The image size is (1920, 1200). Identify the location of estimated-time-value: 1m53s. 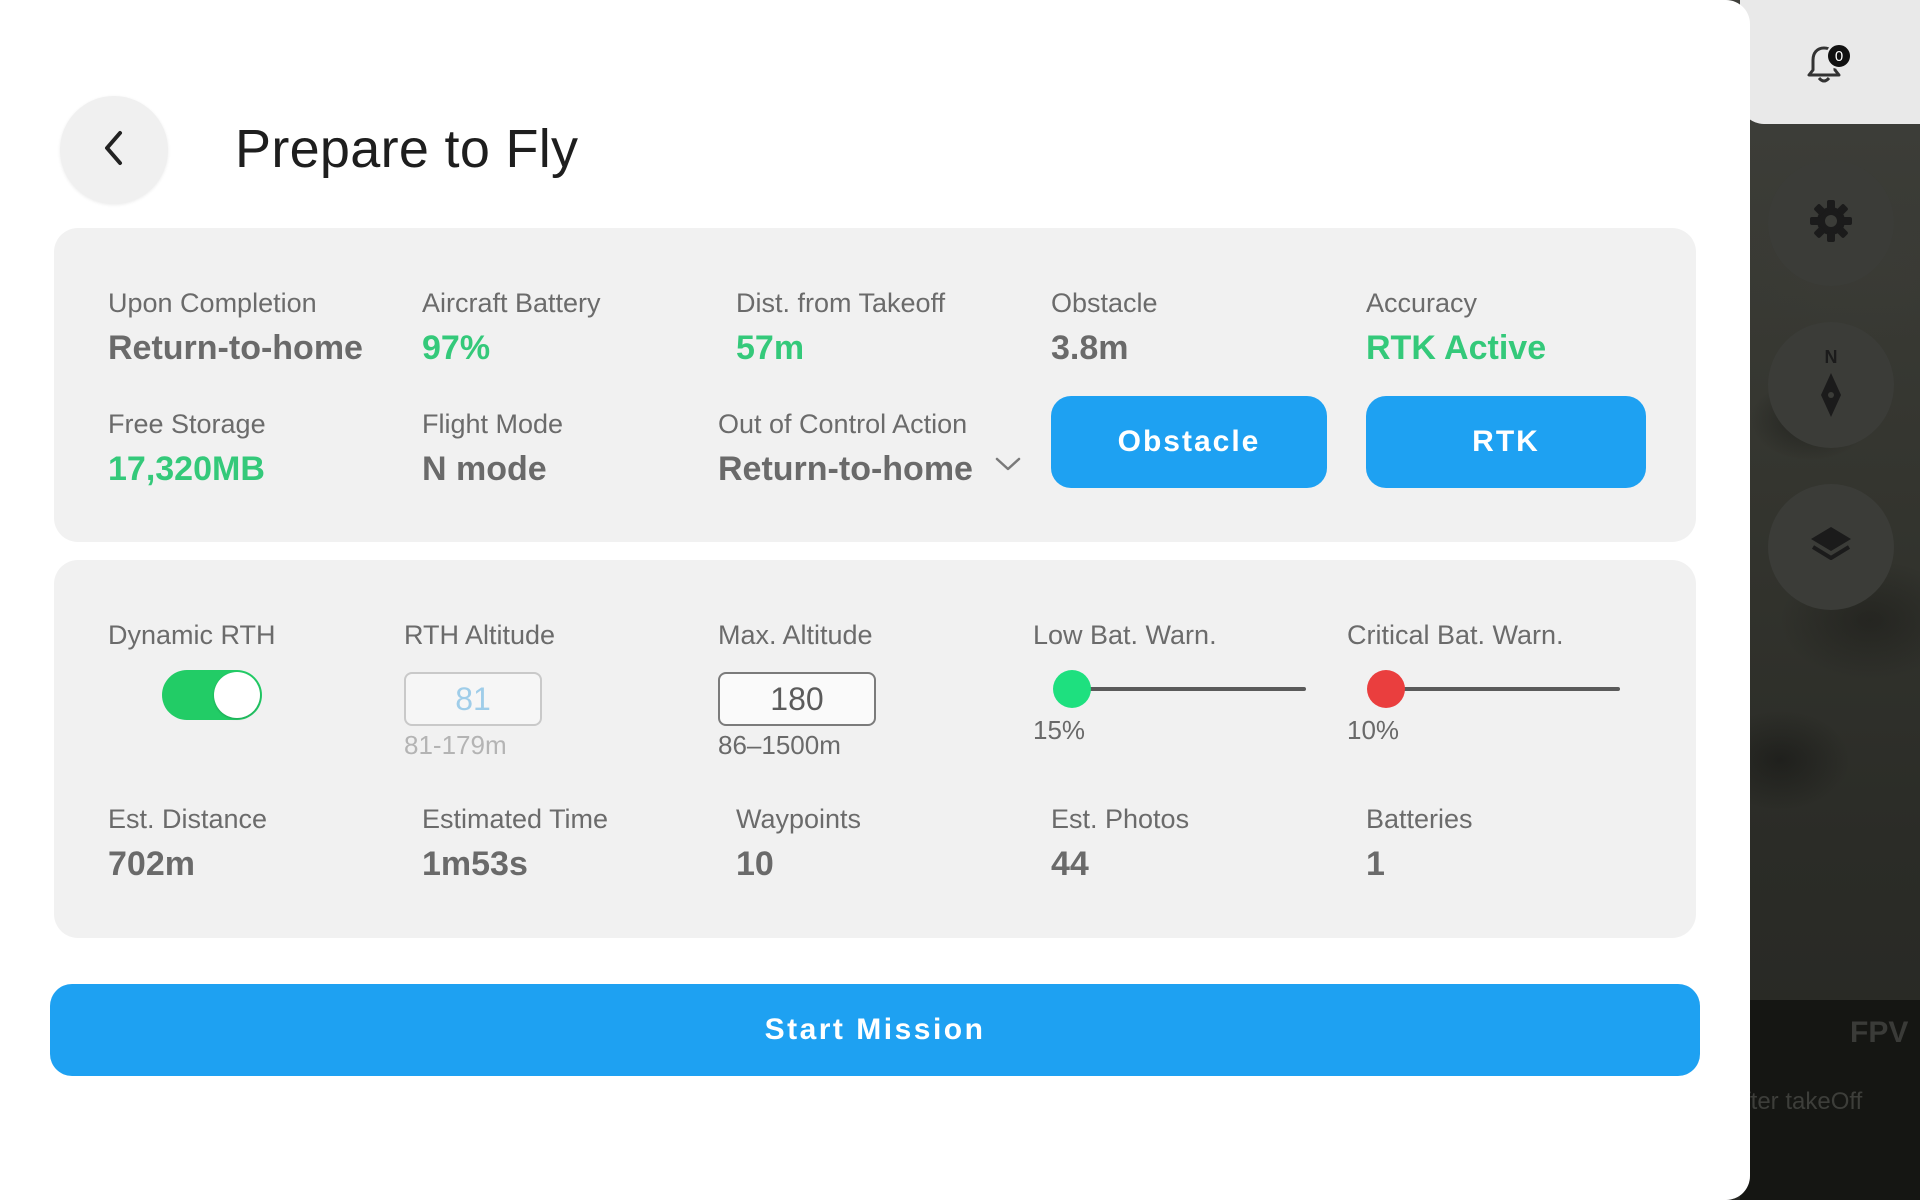
(475, 864).